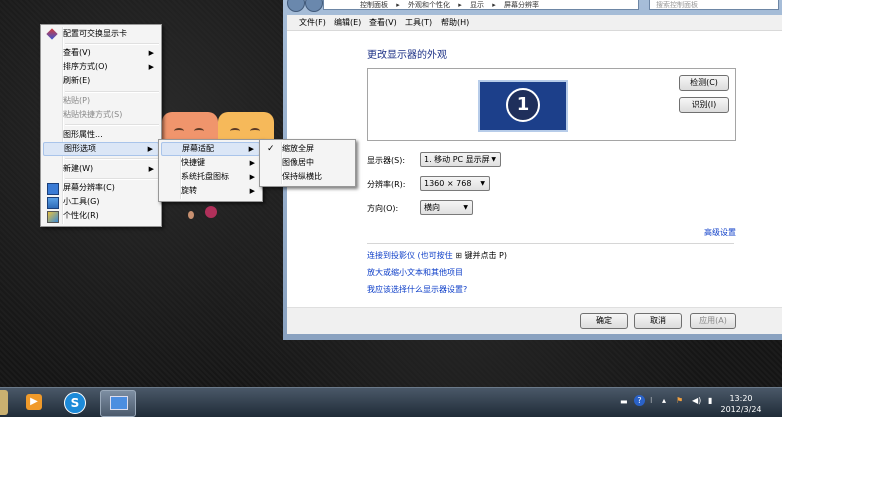 The image size is (885, 500). What do you see at coordinates (210, 177) in the screenshot?
I see `menu-item-tray-icon: 系统托盘图标 ▶` at bounding box center [210, 177].